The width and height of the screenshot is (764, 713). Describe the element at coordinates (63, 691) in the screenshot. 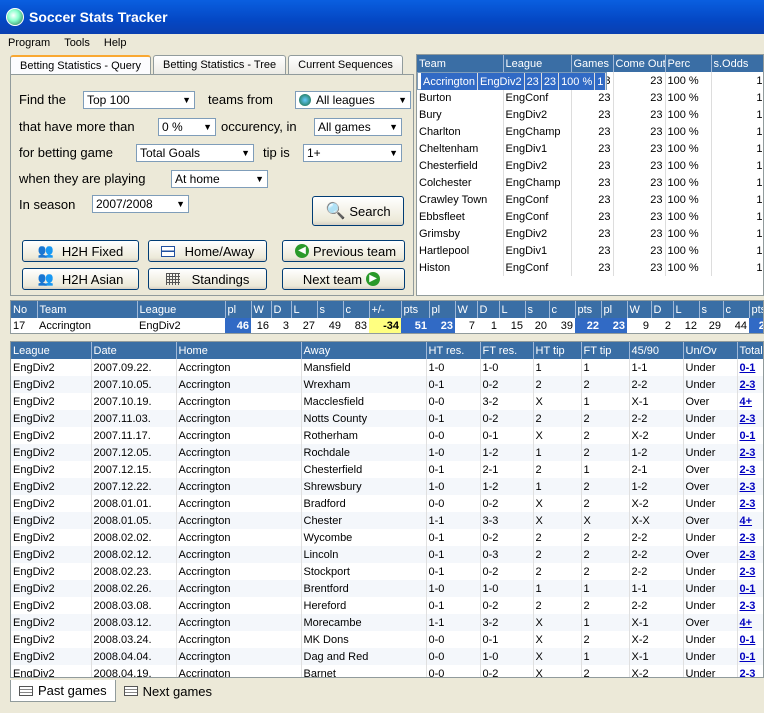

I see `tab-past-games: Past games` at that location.